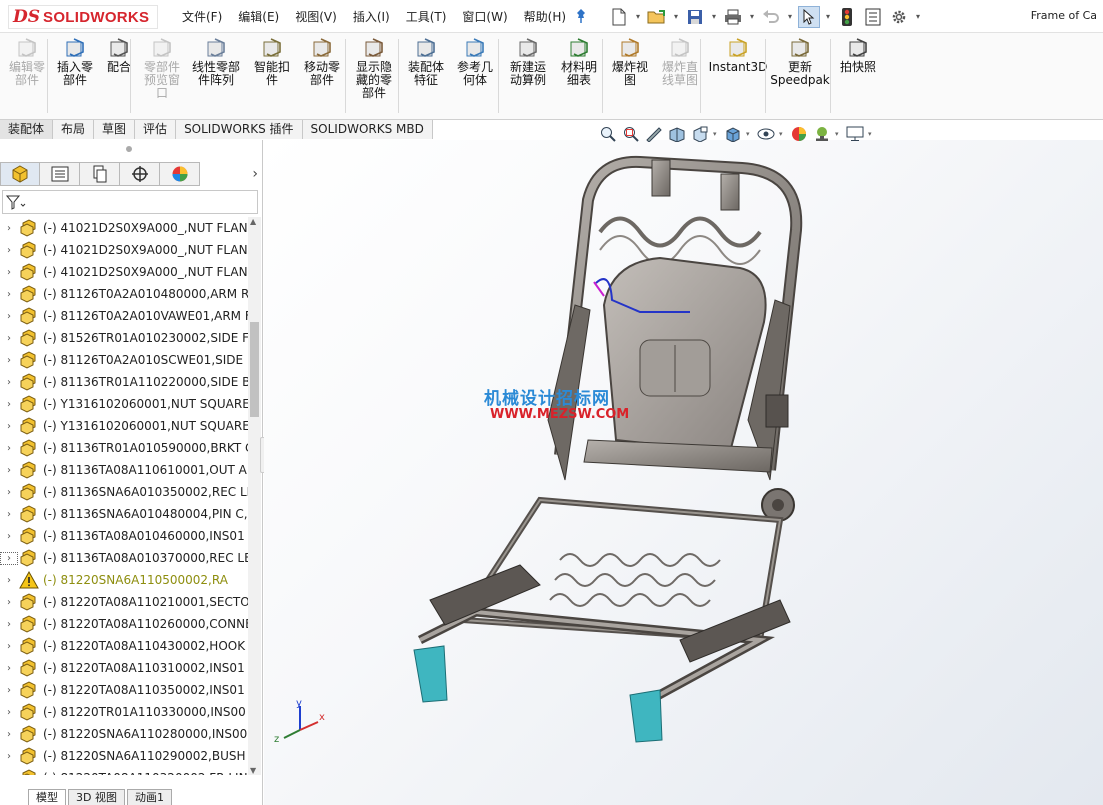 This screenshot has height=805, width=1103. What do you see at coordinates (20, 174) in the screenshot?
I see `feature-manager-tab-icon` at bounding box center [20, 174].